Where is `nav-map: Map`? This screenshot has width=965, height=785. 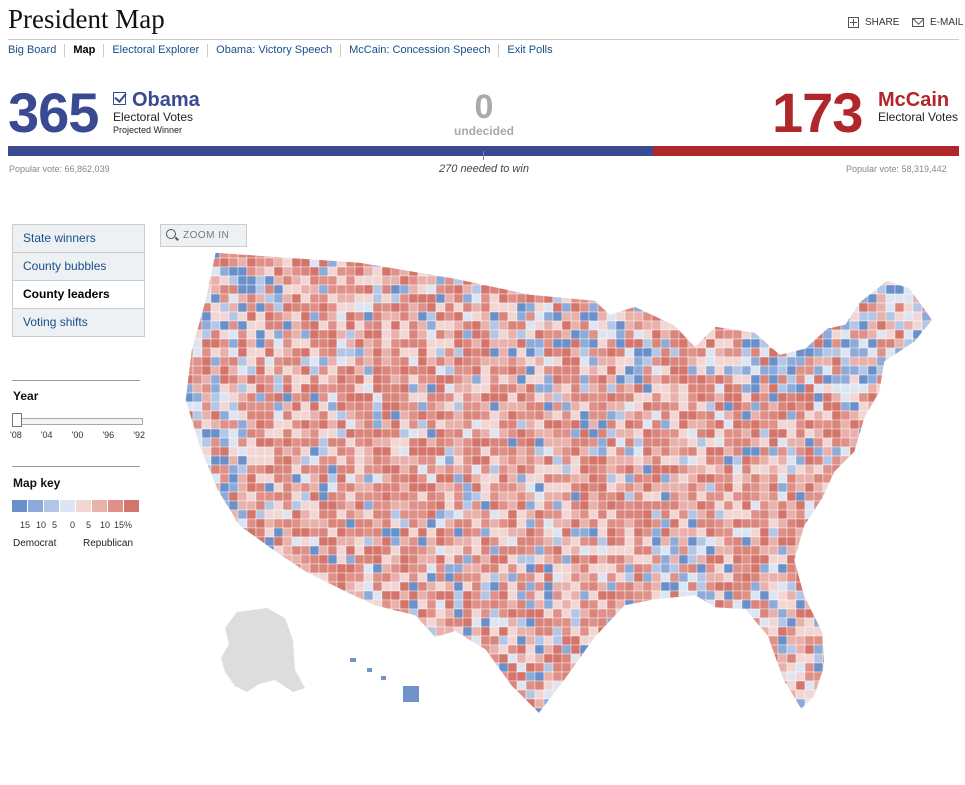
nav-map: Map is located at coordinates (83, 50).